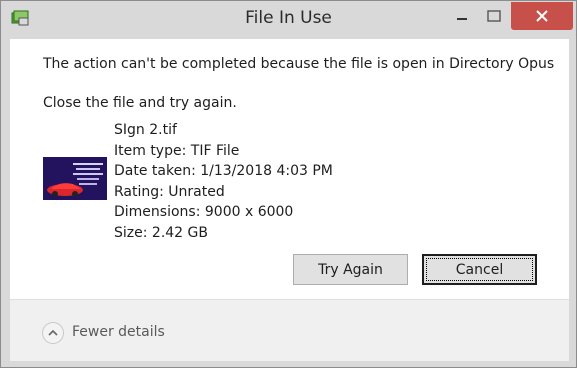 The width and height of the screenshot is (577, 368). Describe the element at coordinates (462, 19) in the screenshot. I see `minimize-icon` at that location.